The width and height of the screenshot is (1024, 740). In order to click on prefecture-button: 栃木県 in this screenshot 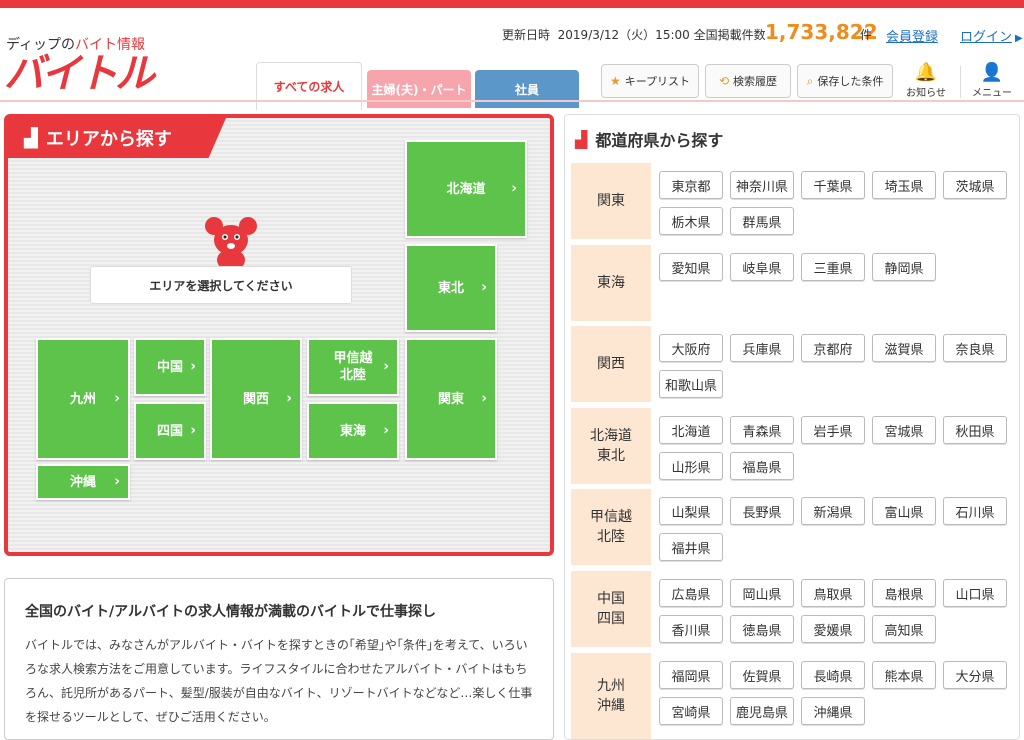, I will do `click(691, 221)`.